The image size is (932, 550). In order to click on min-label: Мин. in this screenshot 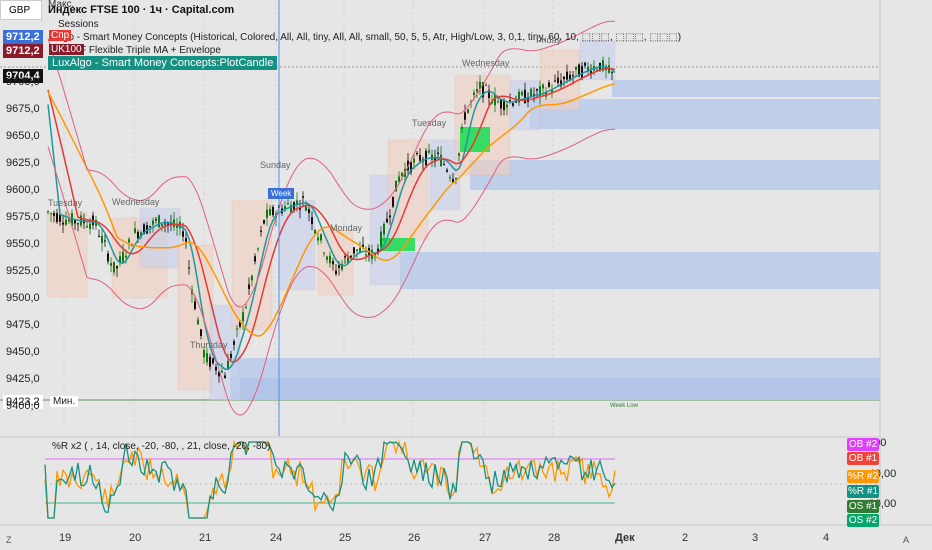, I will do `click(64, 401)`.